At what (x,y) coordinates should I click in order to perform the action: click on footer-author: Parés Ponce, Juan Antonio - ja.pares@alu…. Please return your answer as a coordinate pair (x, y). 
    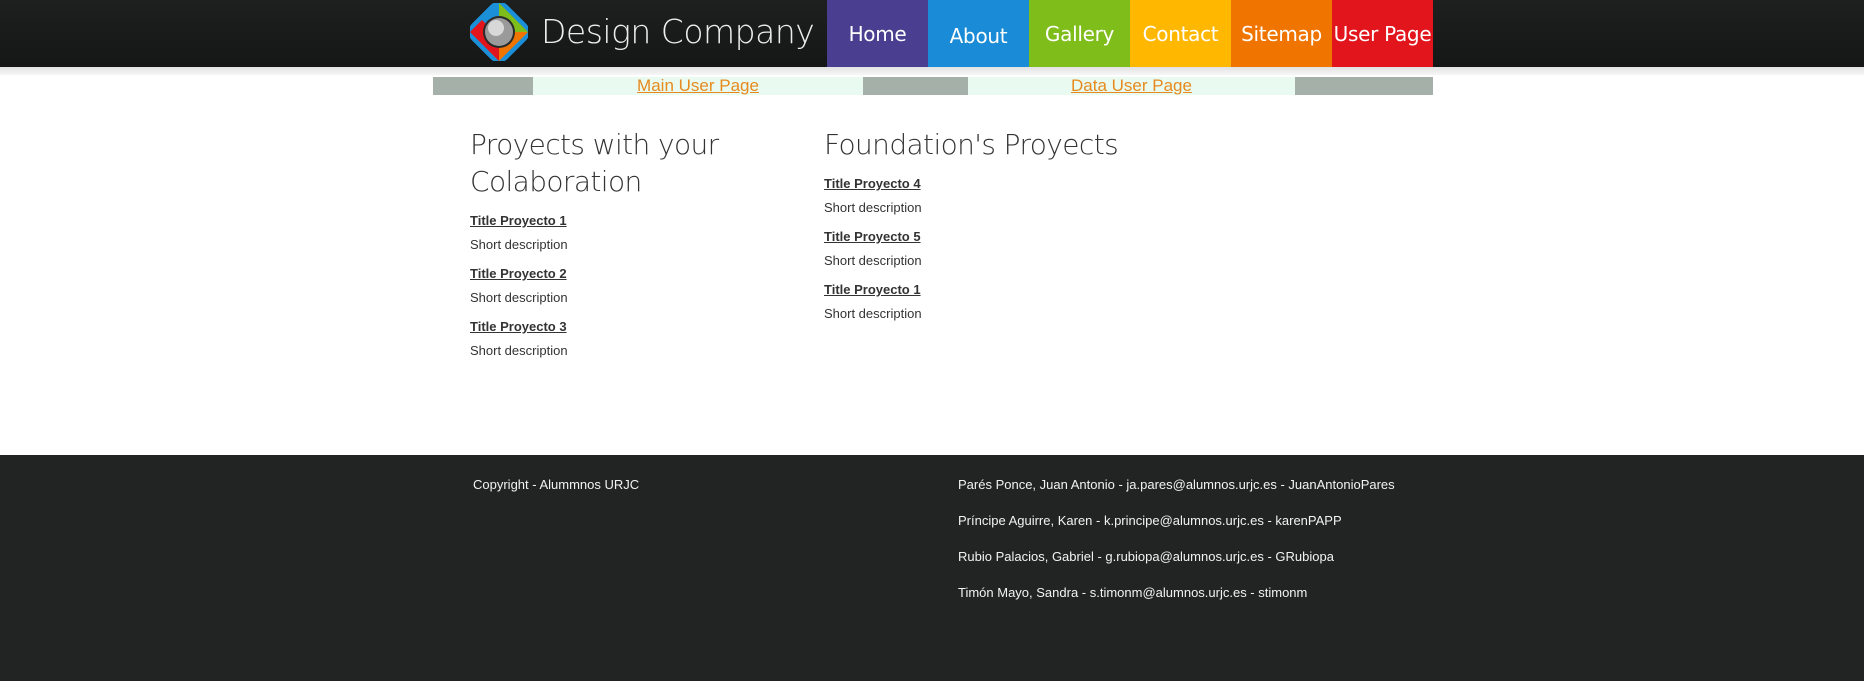
    Looking at the image, I should click on (1176, 484).